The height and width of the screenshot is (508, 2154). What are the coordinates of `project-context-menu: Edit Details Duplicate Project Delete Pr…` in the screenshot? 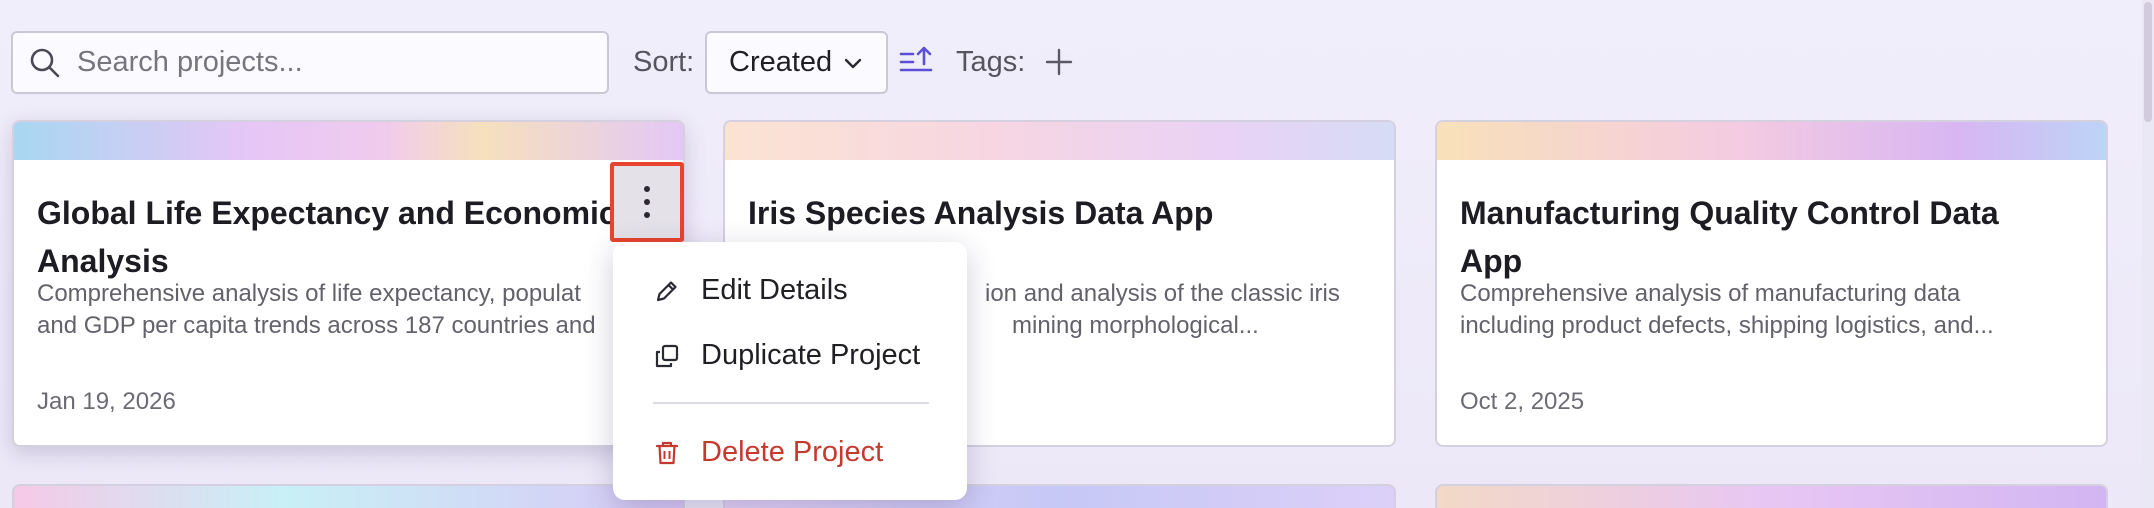 It's located at (790, 371).